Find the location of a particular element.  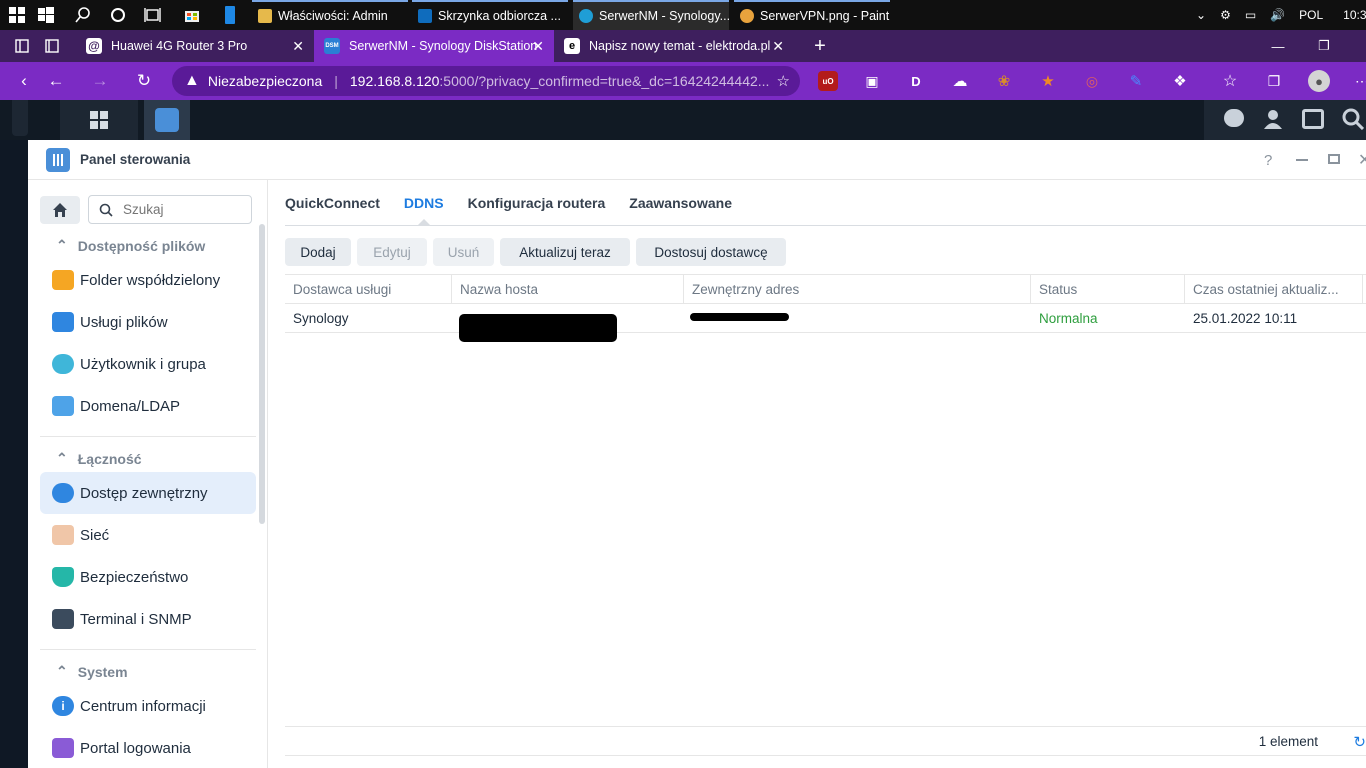

users-icon is located at coordinates (63, 364).